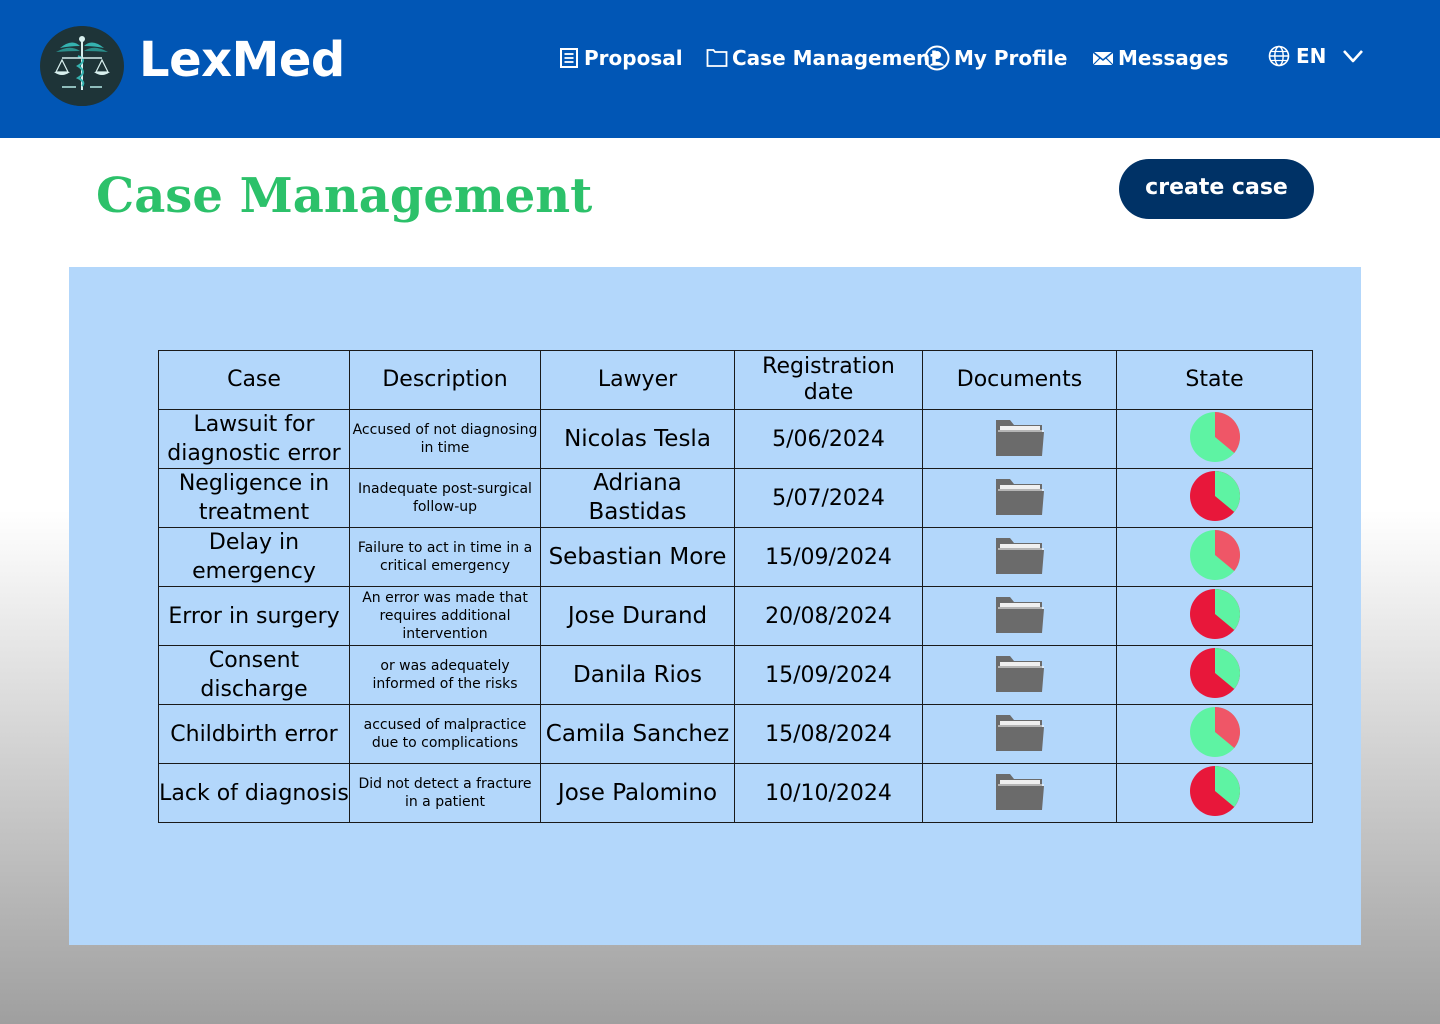 The height and width of the screenshot is (1024, 1440). Describe the element at coordinates (1353, 56) in the screenshot. I see `chevron-down-icon` at that location.